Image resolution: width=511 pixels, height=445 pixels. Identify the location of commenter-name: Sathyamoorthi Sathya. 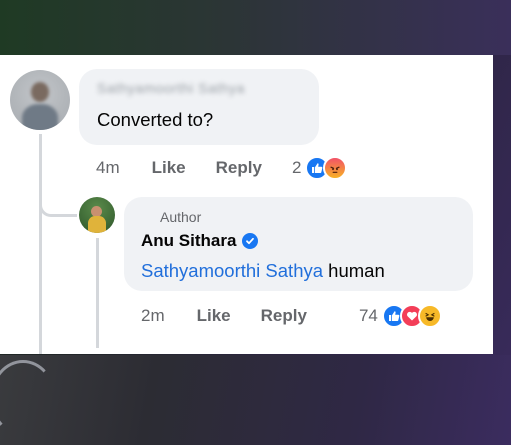
(171, 88).